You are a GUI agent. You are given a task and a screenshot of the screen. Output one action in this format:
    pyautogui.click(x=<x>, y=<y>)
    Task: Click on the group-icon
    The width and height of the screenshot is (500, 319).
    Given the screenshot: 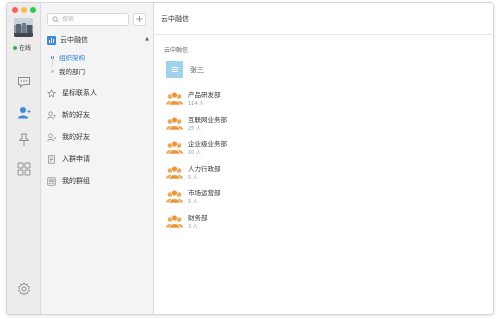 What is the action you would take?
    pyautogui.click(x=51, y=181)
    